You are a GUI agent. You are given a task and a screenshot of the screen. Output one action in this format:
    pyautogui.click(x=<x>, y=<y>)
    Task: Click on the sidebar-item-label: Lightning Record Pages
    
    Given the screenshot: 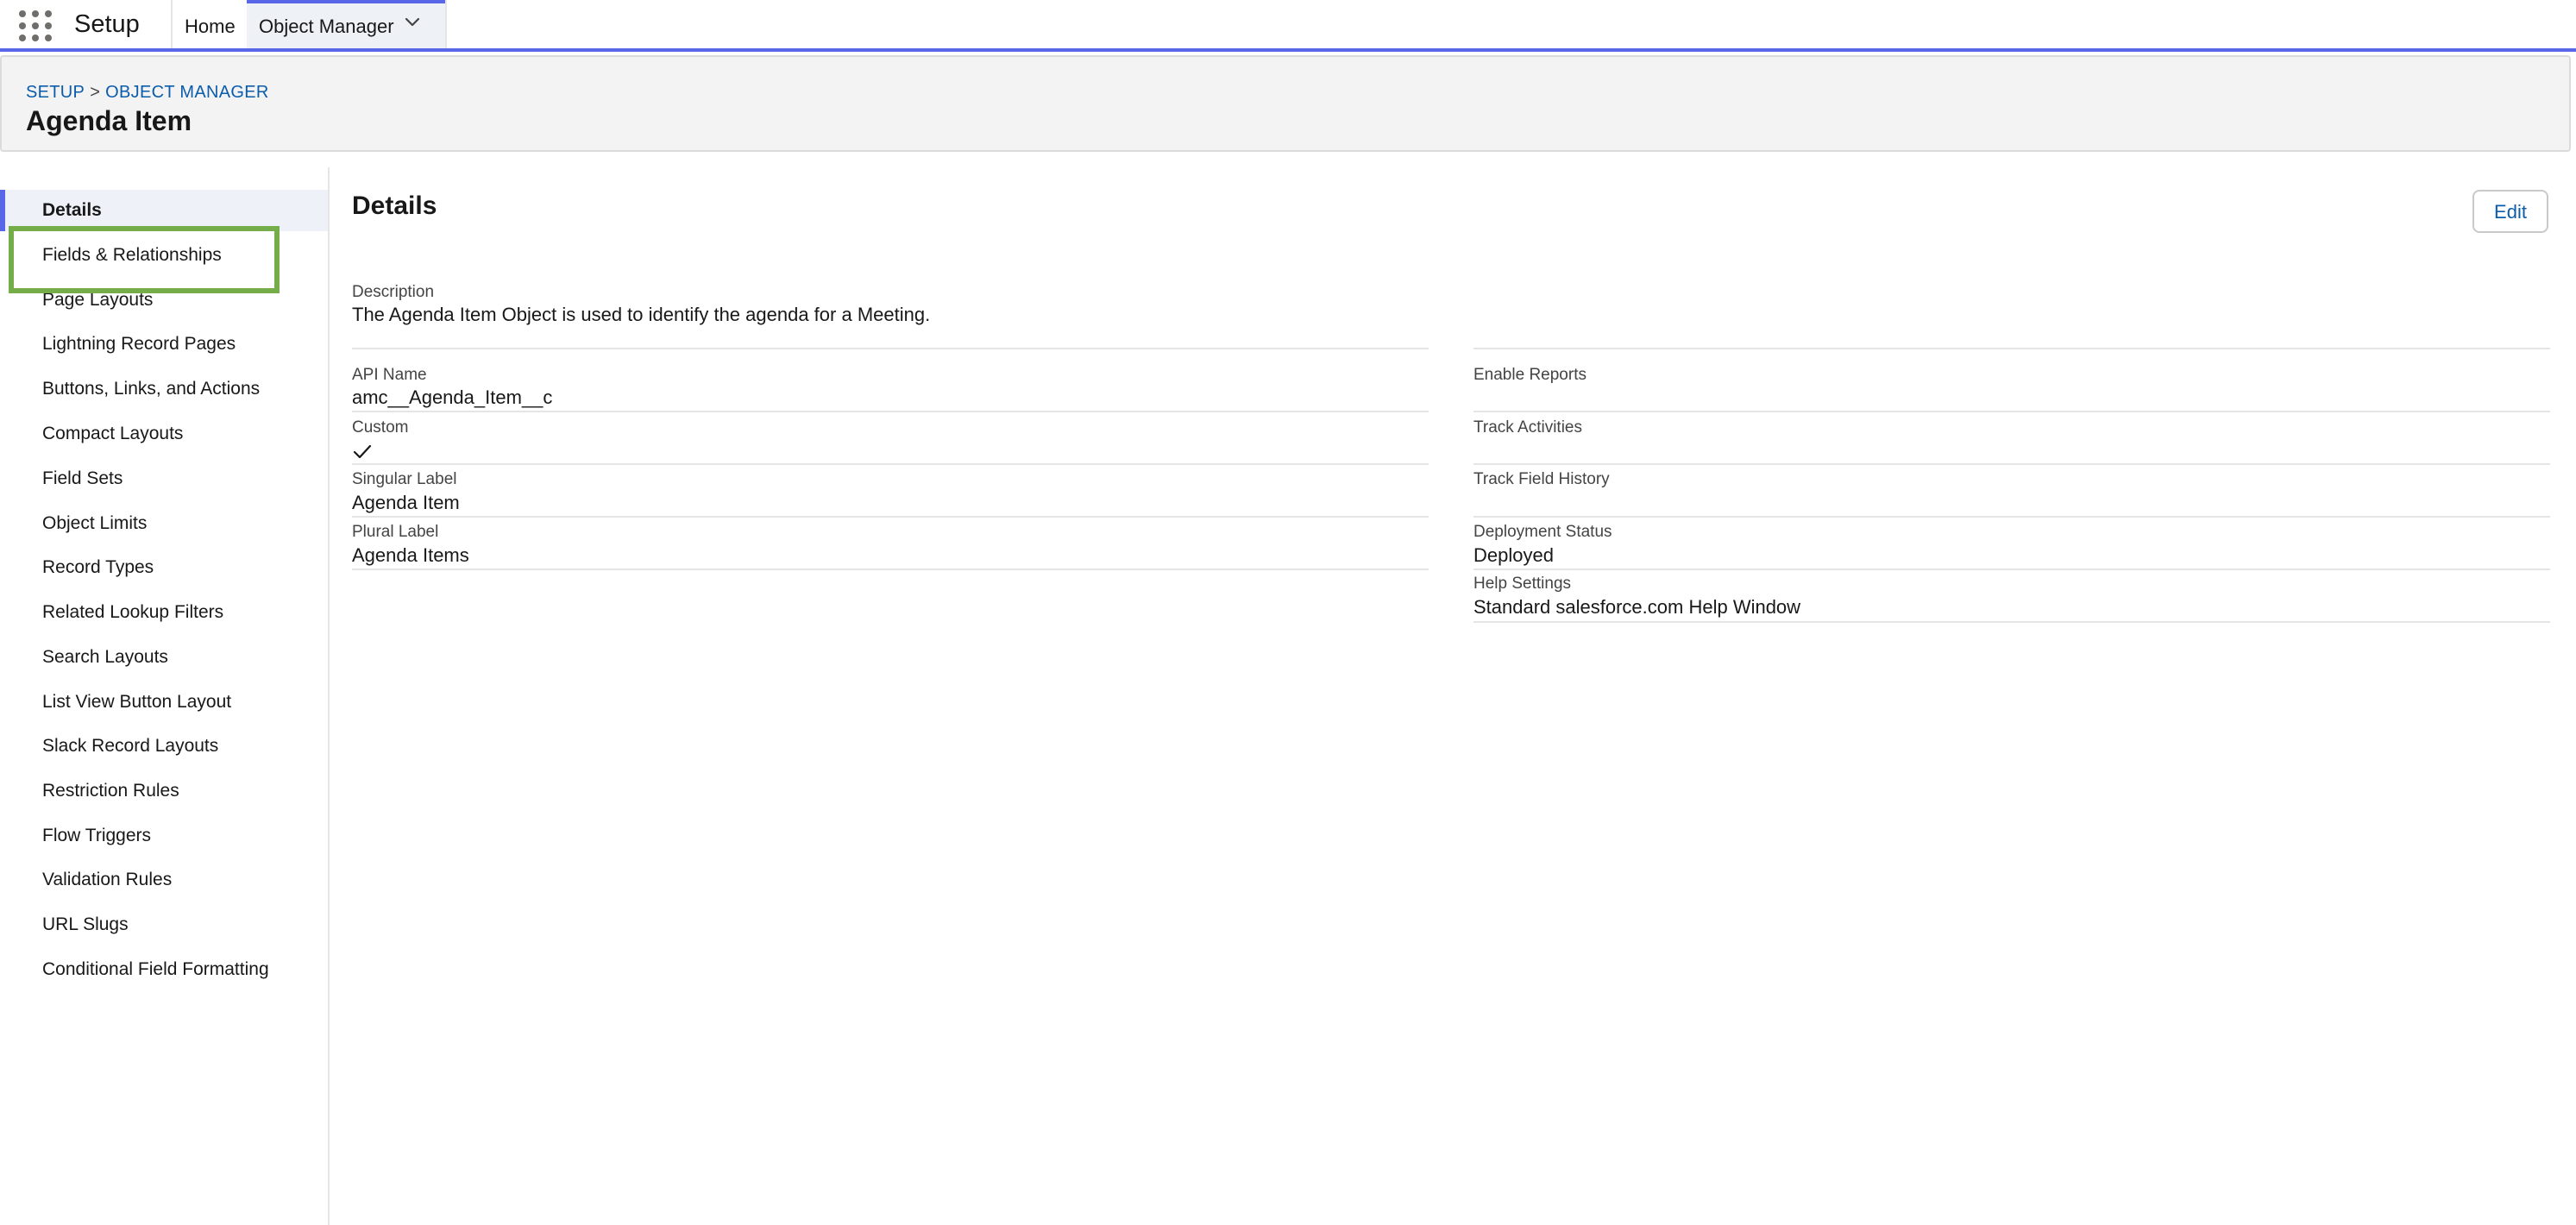 What is the action you would take?
    pyautogui.click(x=139, y=344)
    